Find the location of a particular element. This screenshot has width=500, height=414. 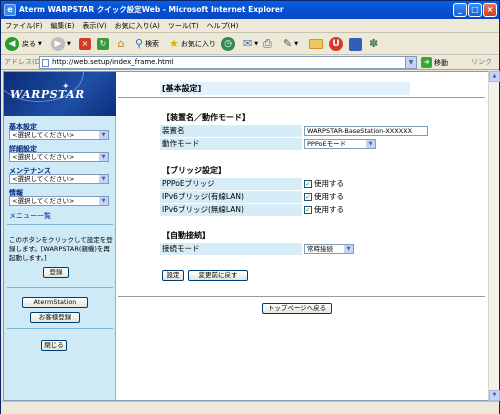

toolbox-button is located at coordinates (355, 44).